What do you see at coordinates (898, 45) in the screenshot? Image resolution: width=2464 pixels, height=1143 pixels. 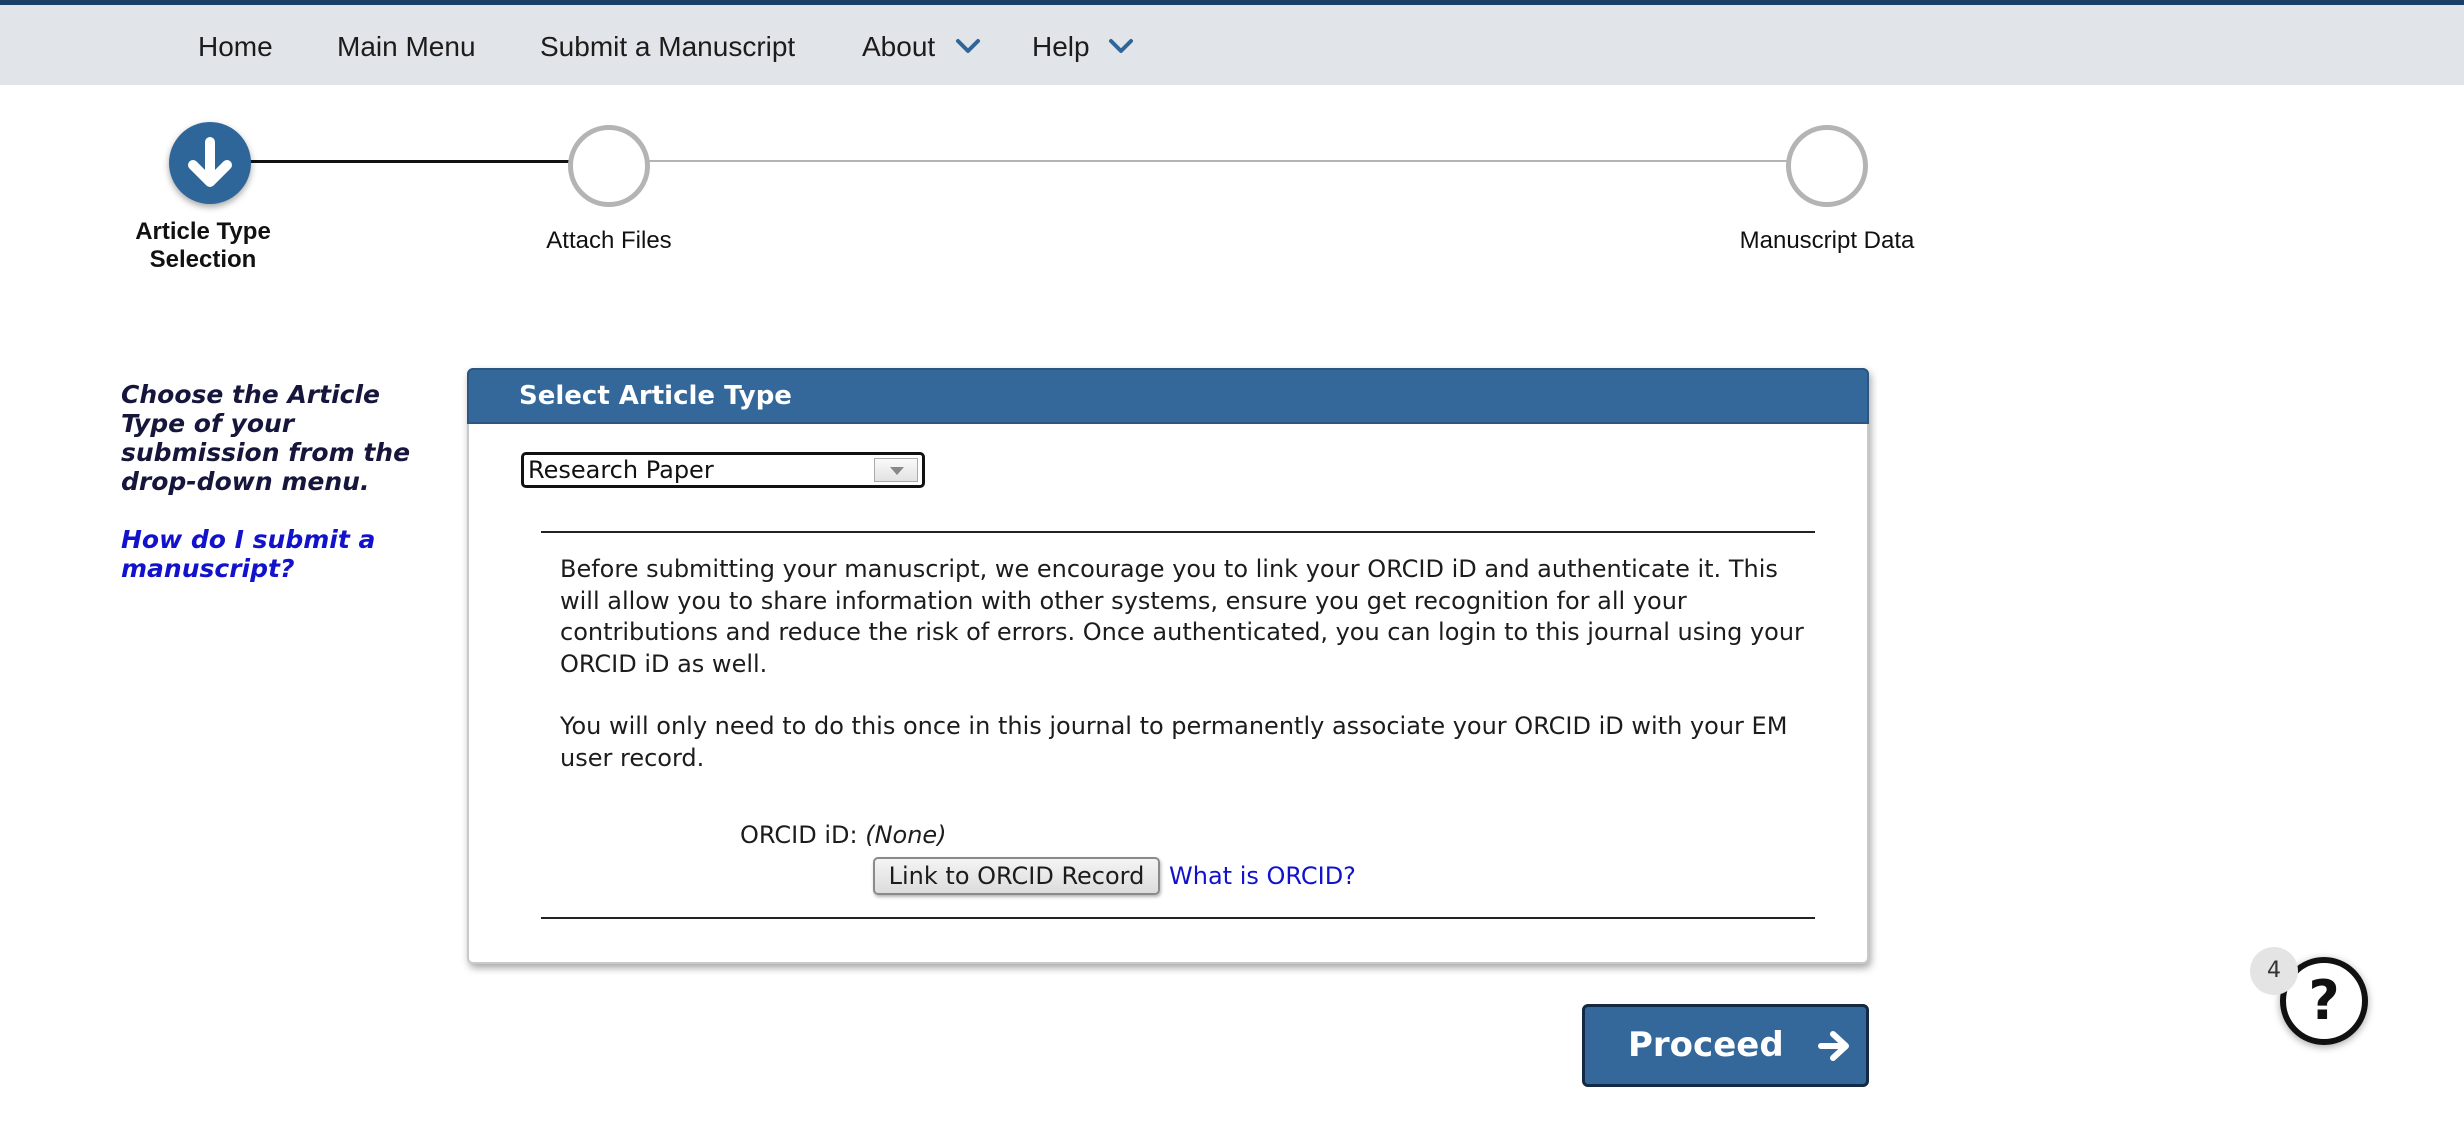 I see `nav-about: About` at bounding box center [898, 45].